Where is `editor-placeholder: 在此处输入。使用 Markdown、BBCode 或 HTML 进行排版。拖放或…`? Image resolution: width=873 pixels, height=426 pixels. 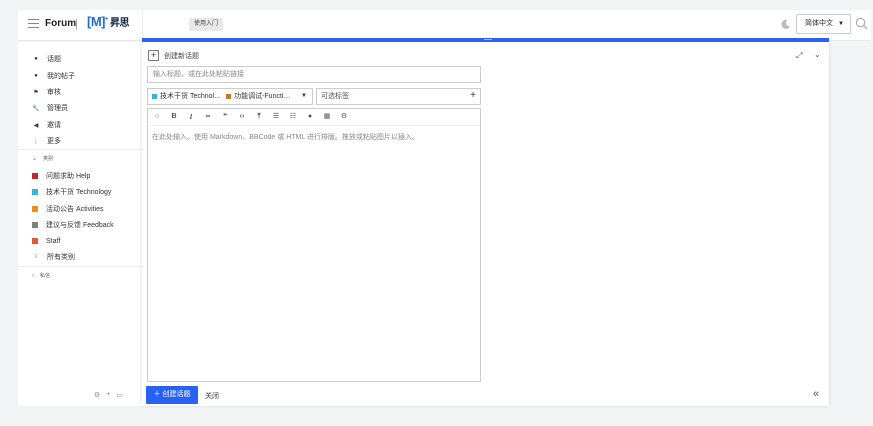
editor-placeholder: 在此处输入。使用 Markdown、BBCode 或 HTML 进行排版。拖放或… is located at coordinates (285, 137).